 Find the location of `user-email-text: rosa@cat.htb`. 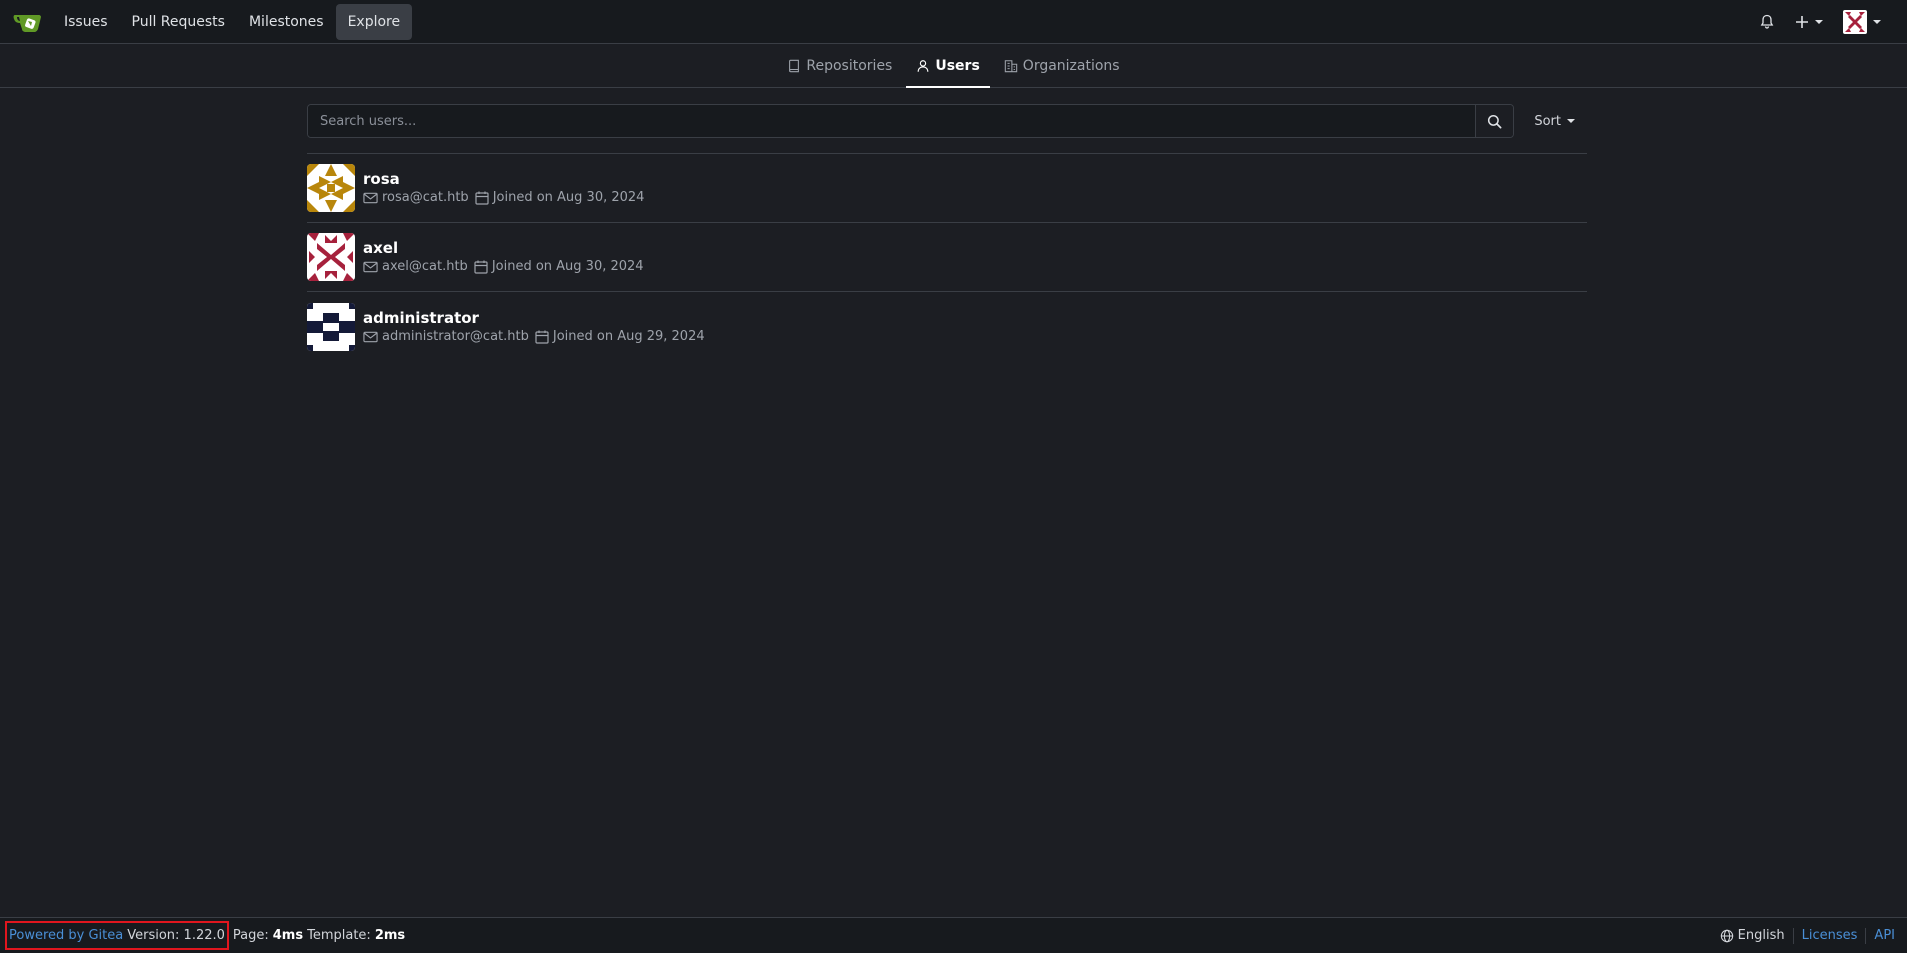

user-email-text: rosa@cat.htb is located at coordinates (425, 198).